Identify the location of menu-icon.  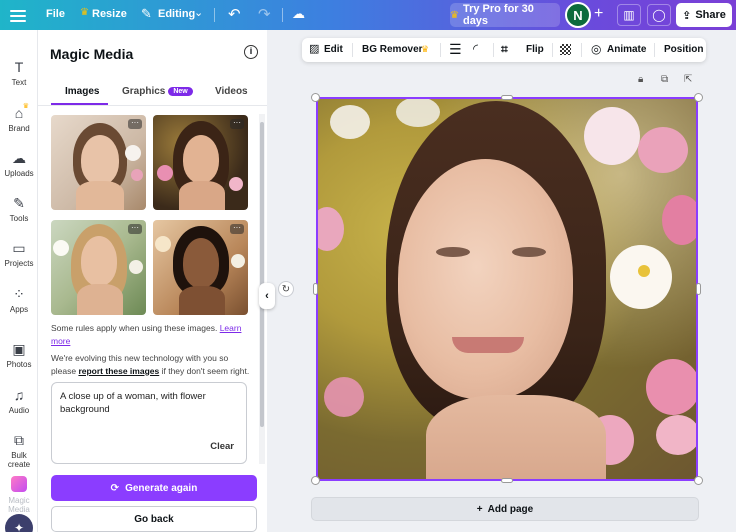
(18, 15).